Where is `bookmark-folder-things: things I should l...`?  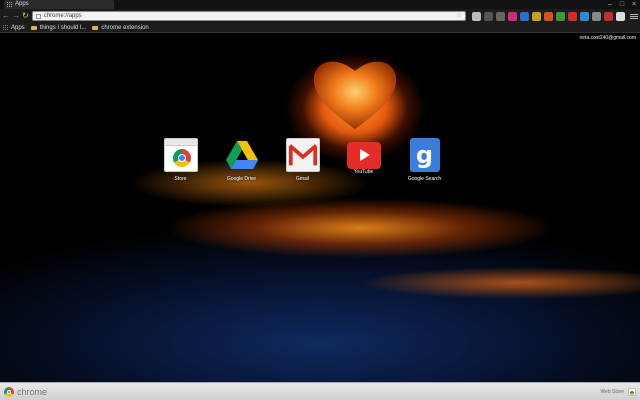 bookmark-folder-things: things I should l... is located at coordinates (58, 27).